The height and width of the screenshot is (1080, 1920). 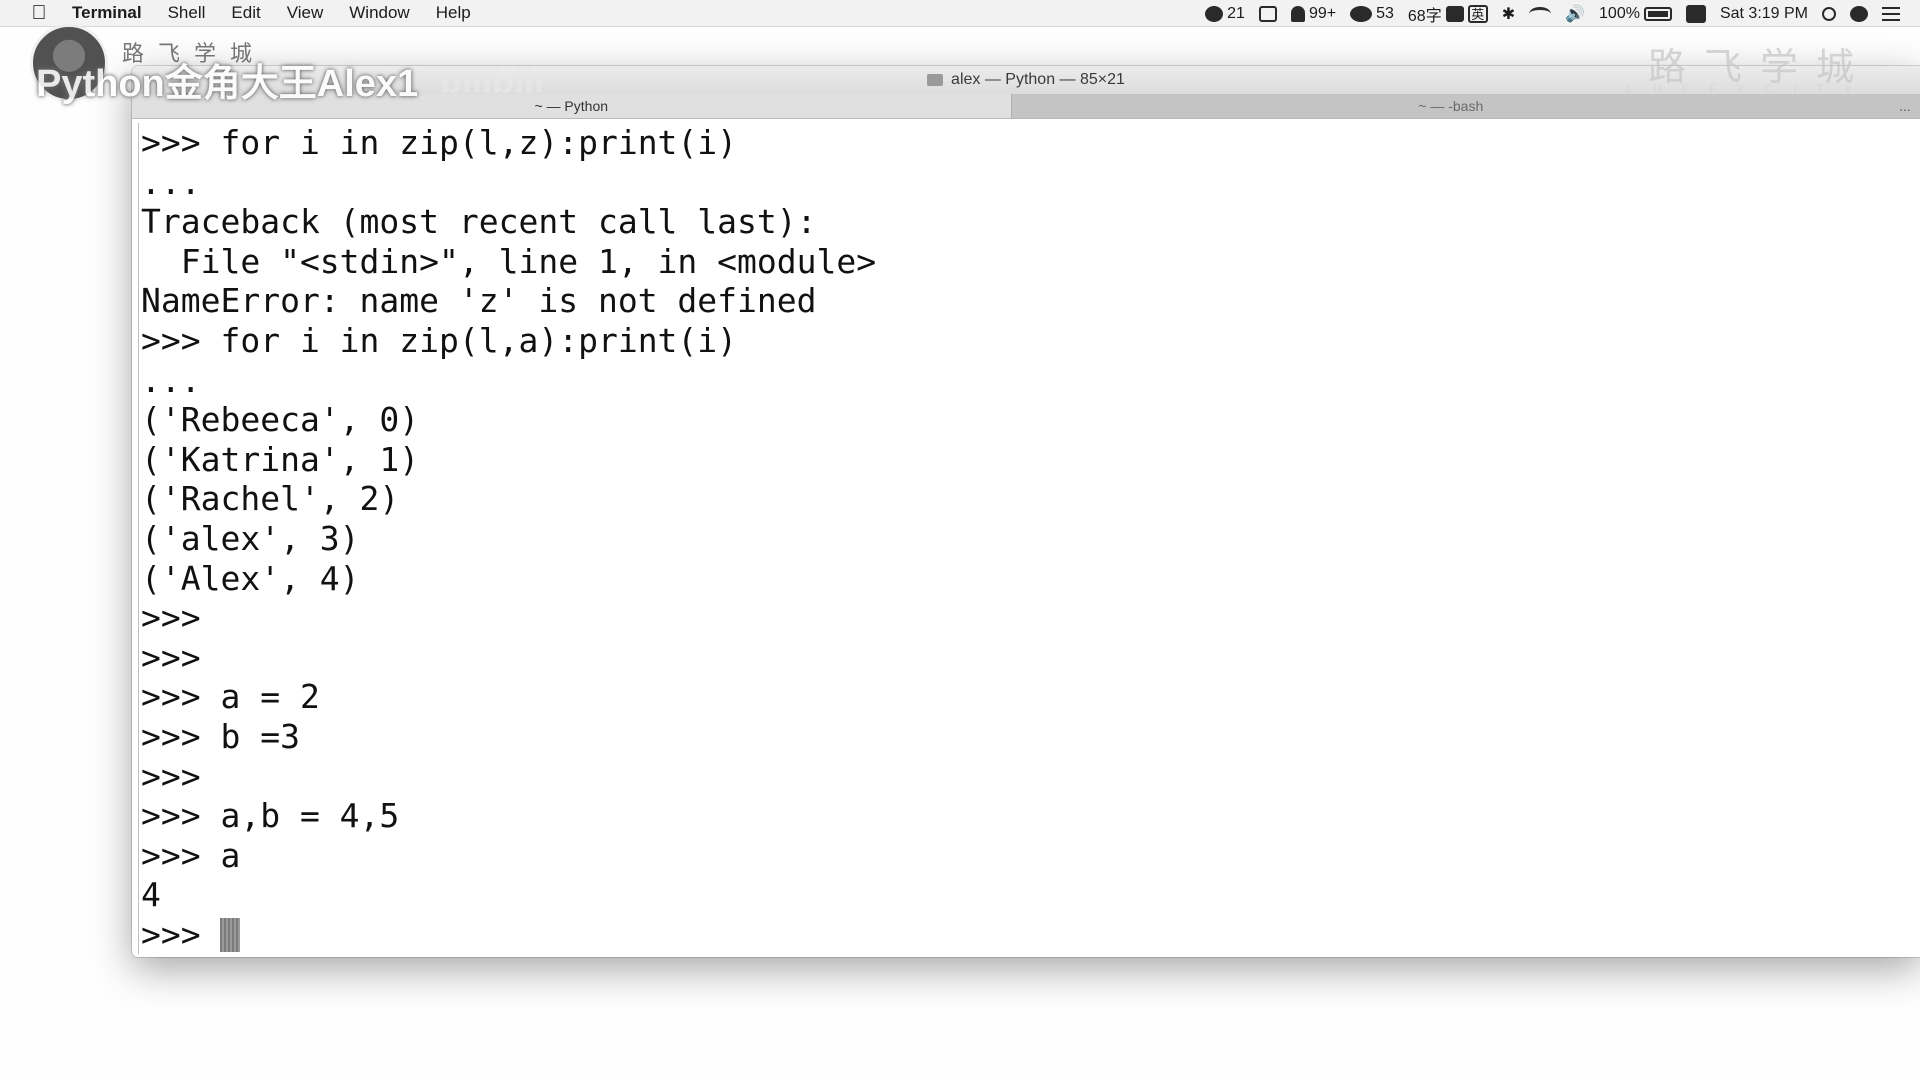 I want to click on status-wifi, so click(x=1540, y=13).